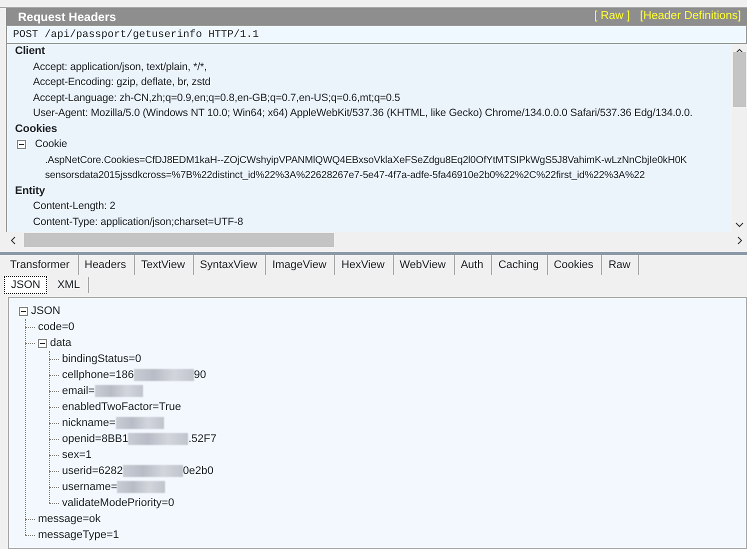 Image resolution: width=747 pixels, height=549 pixels. I want to click on tree-node-text: .52F7, so click(202, 439).